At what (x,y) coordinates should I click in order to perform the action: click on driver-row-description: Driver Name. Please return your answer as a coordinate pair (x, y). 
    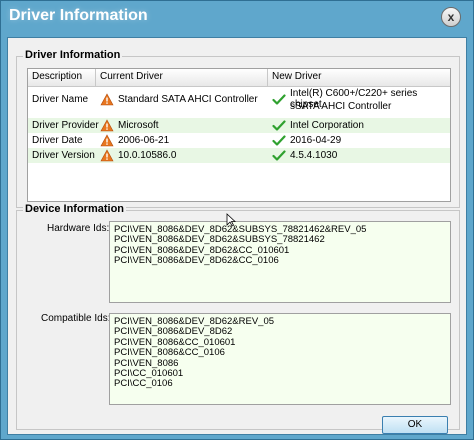
    Looking at the image, I should click on (60, 99).